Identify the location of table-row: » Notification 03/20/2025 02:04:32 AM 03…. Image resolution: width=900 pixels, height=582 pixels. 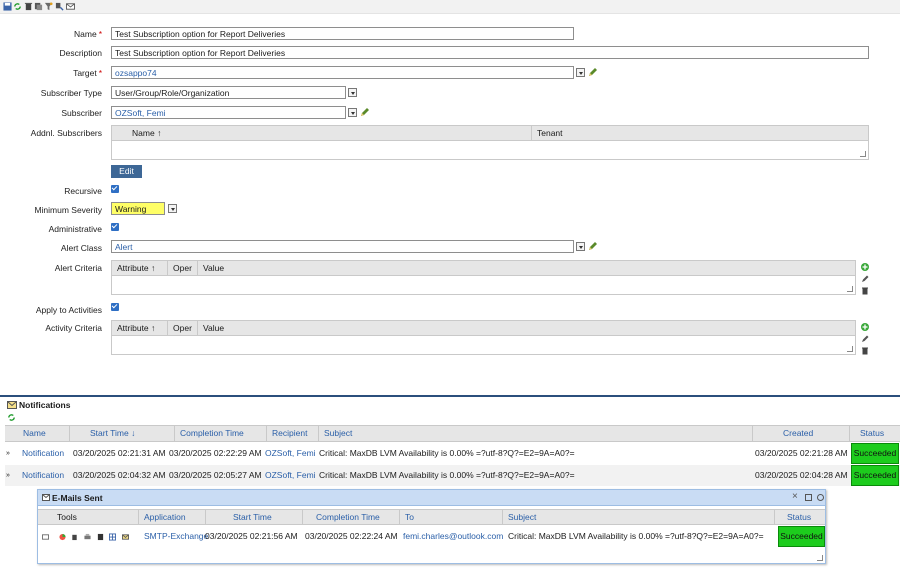
(452, 475).